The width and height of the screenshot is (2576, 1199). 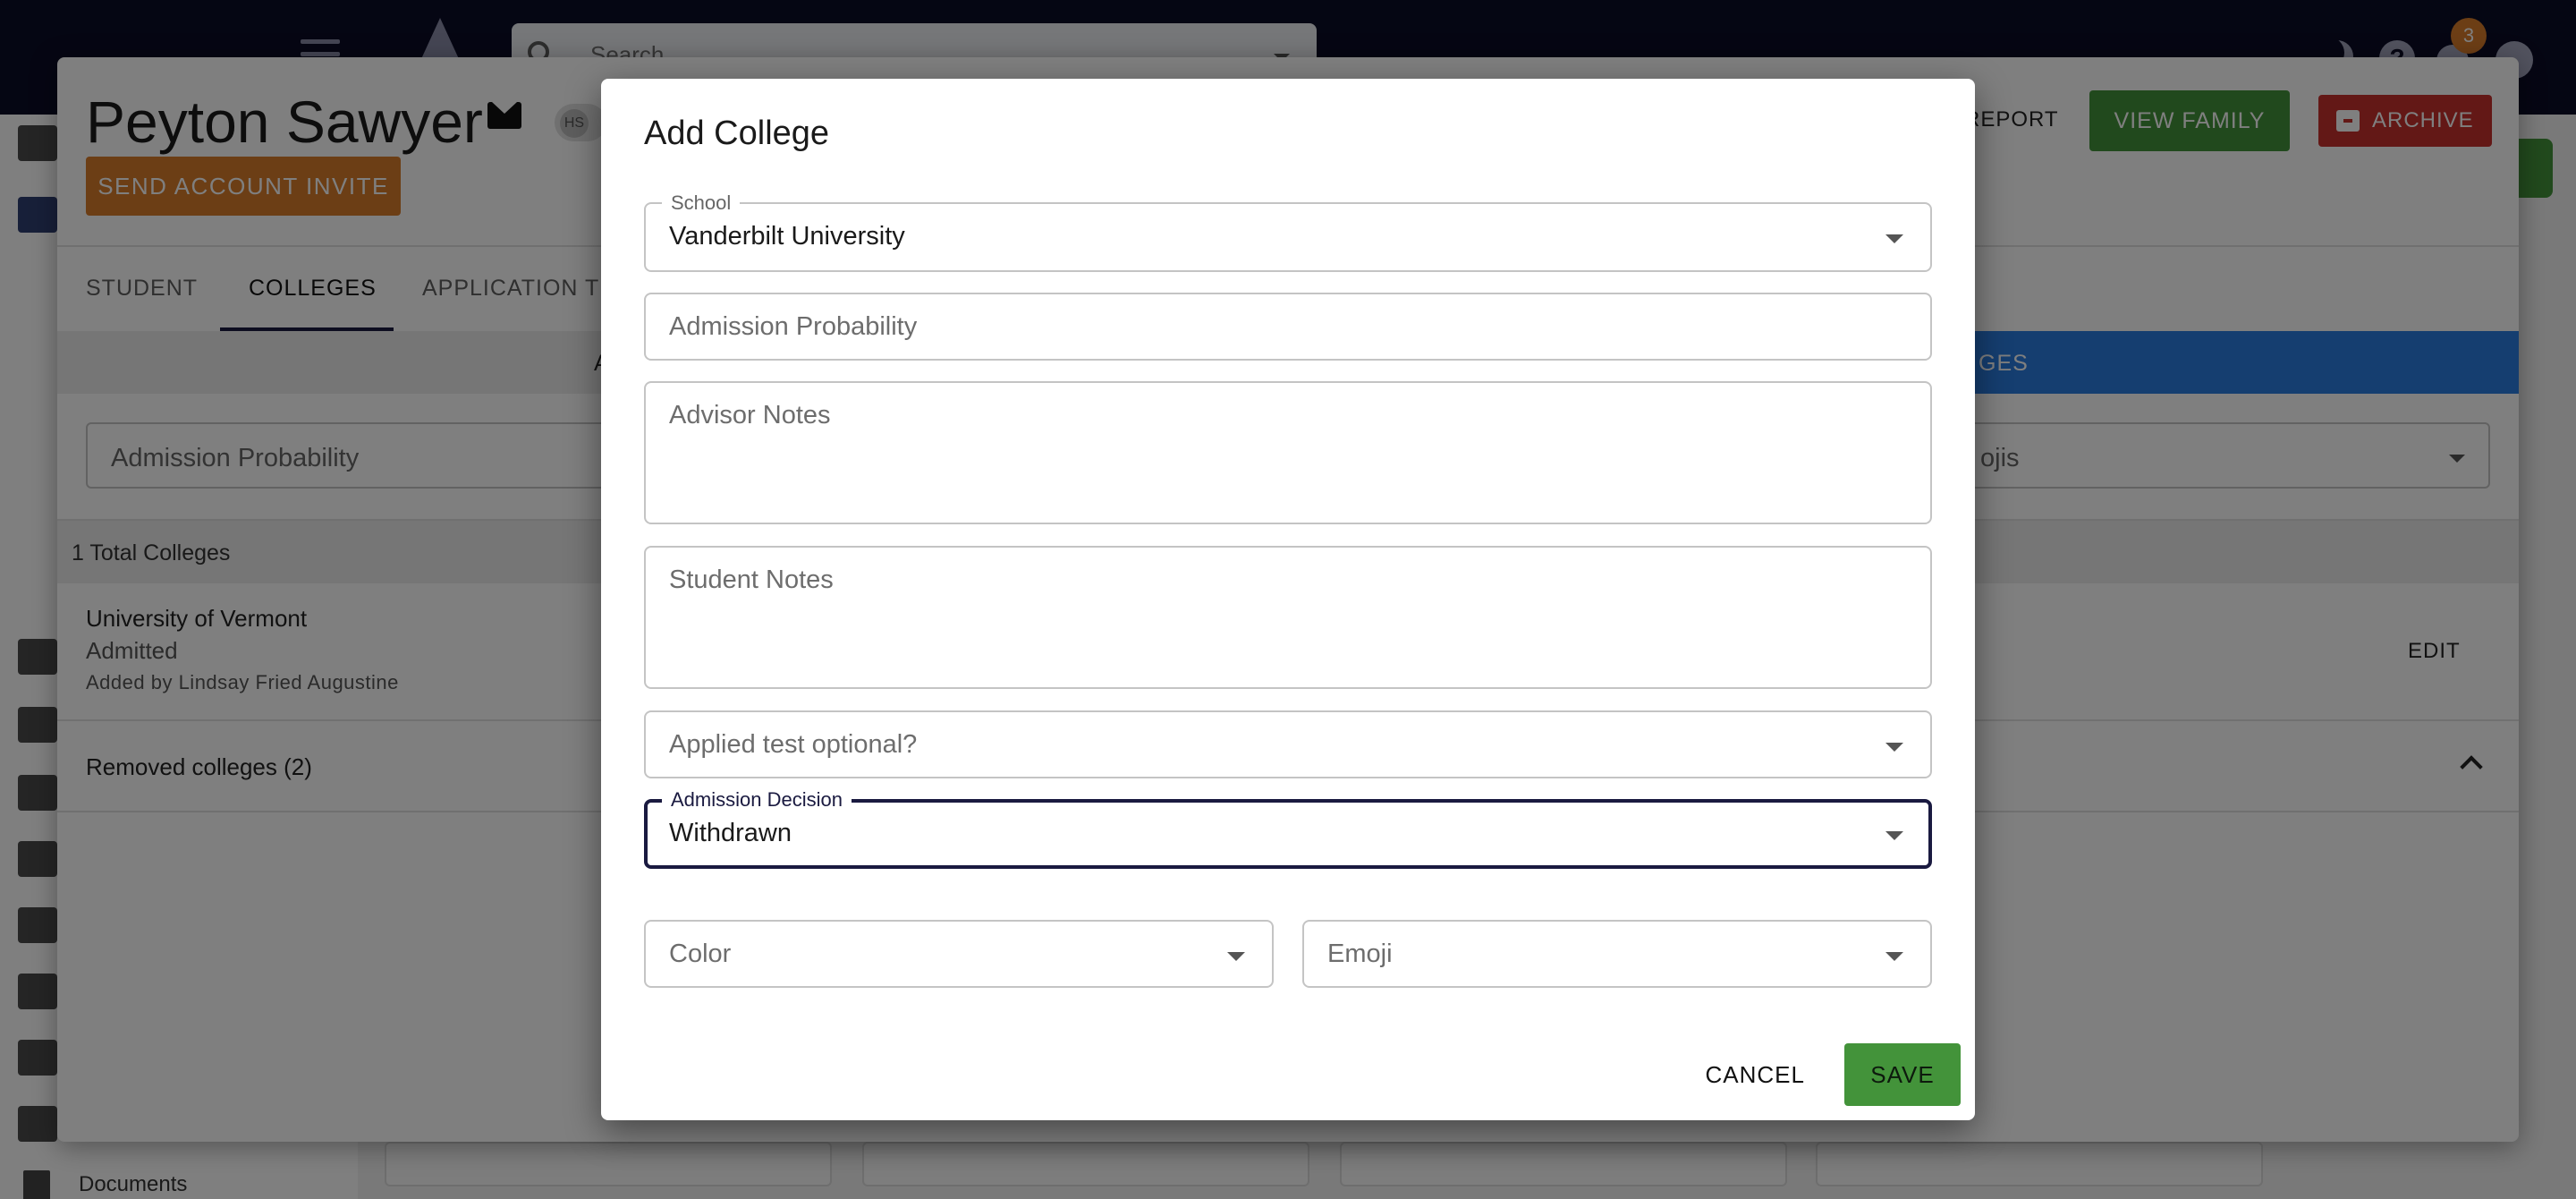 What do you see at coordinates (757, 800) in the screenshot?
I see `admission-decision-label: Admission Decision` at bounding box center [757, 800].